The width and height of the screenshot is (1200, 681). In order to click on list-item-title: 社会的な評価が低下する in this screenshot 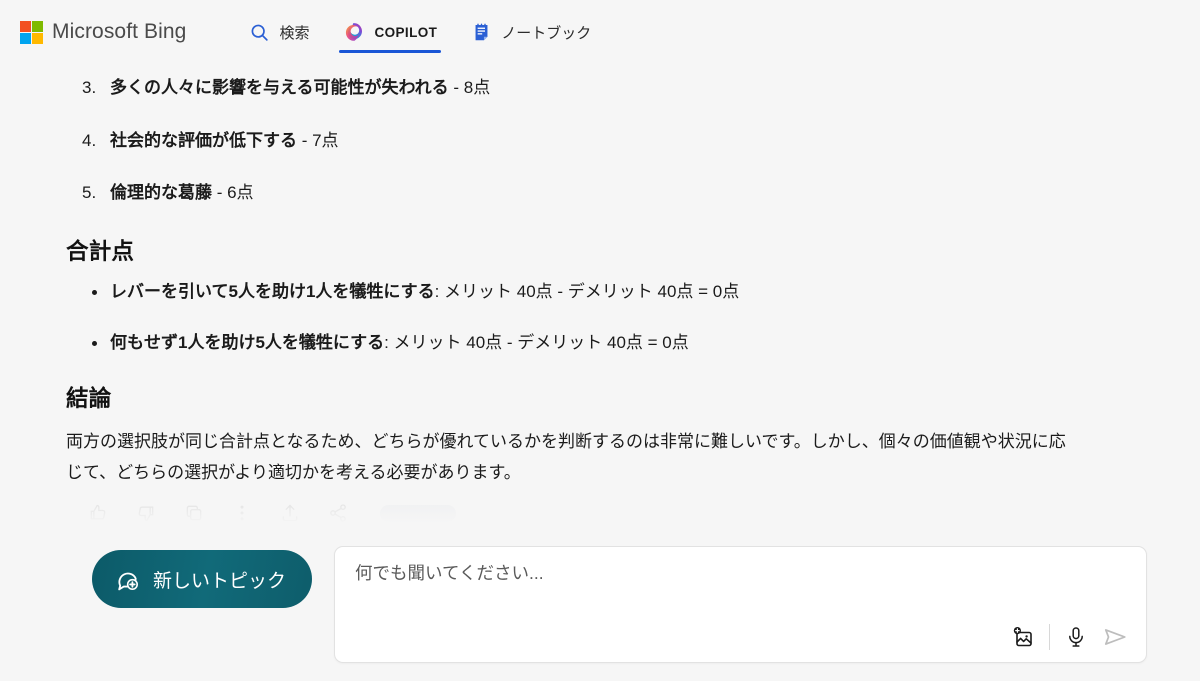, I will do `click(203, 140)`.